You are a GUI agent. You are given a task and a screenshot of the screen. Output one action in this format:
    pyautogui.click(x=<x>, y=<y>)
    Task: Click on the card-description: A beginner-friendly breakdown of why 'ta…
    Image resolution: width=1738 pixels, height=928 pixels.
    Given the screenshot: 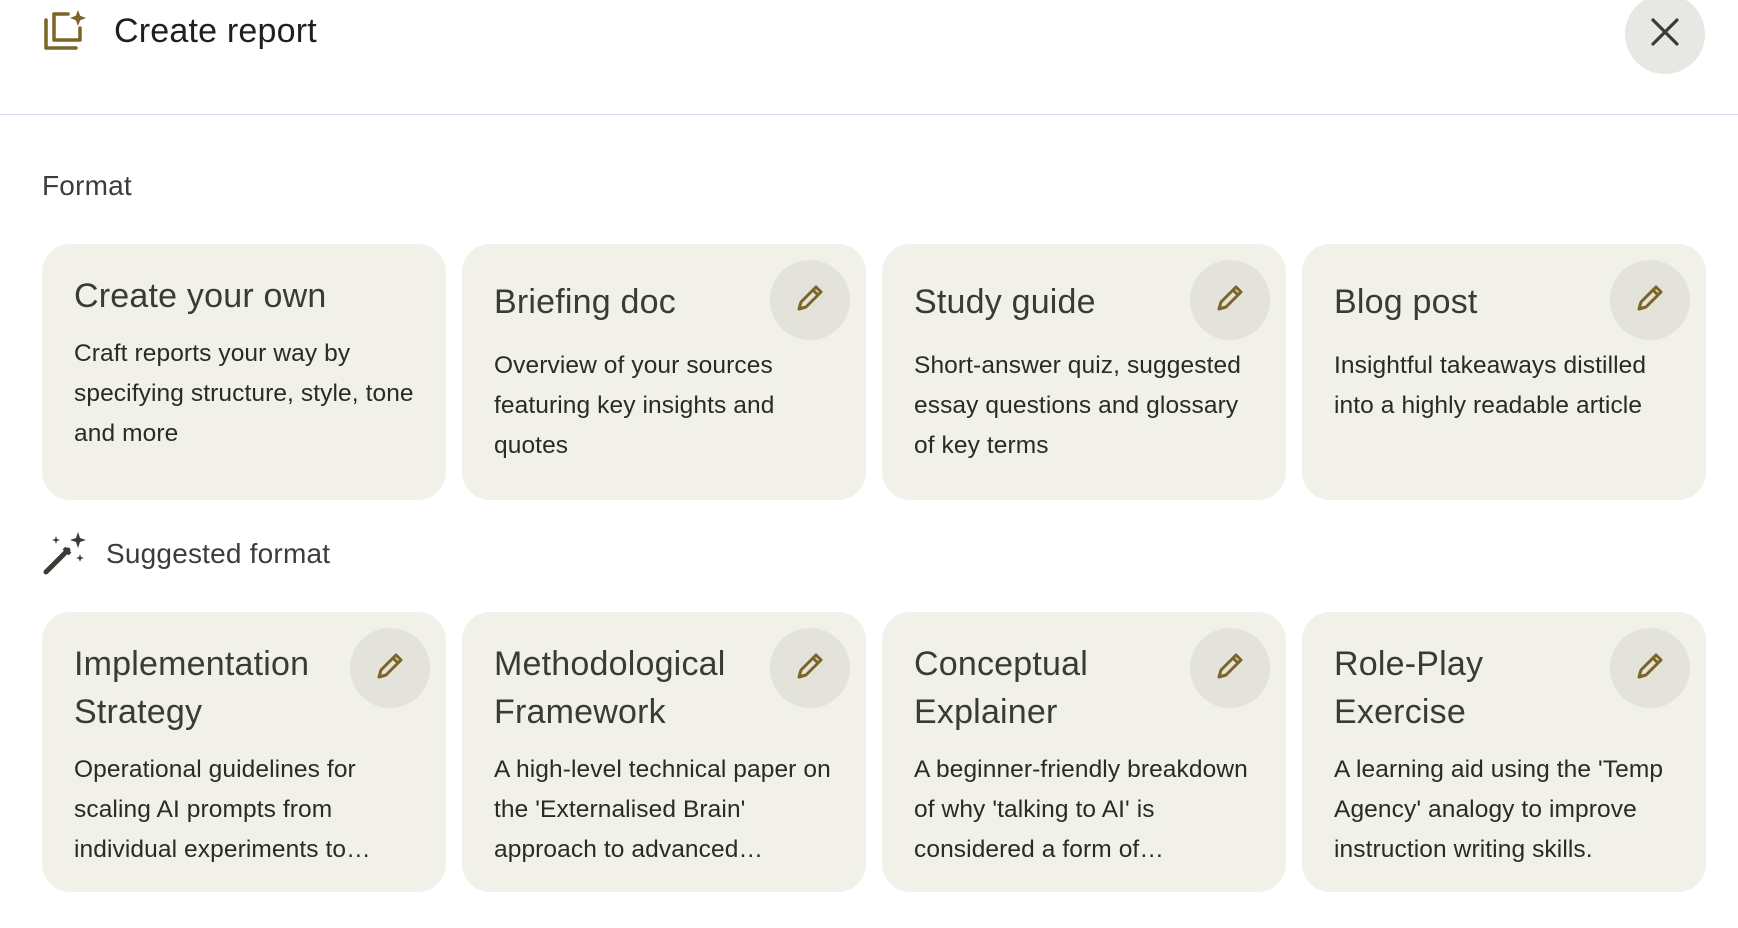 What is the action you would take?
    pyautogui.click(x=1081, y=809)
    